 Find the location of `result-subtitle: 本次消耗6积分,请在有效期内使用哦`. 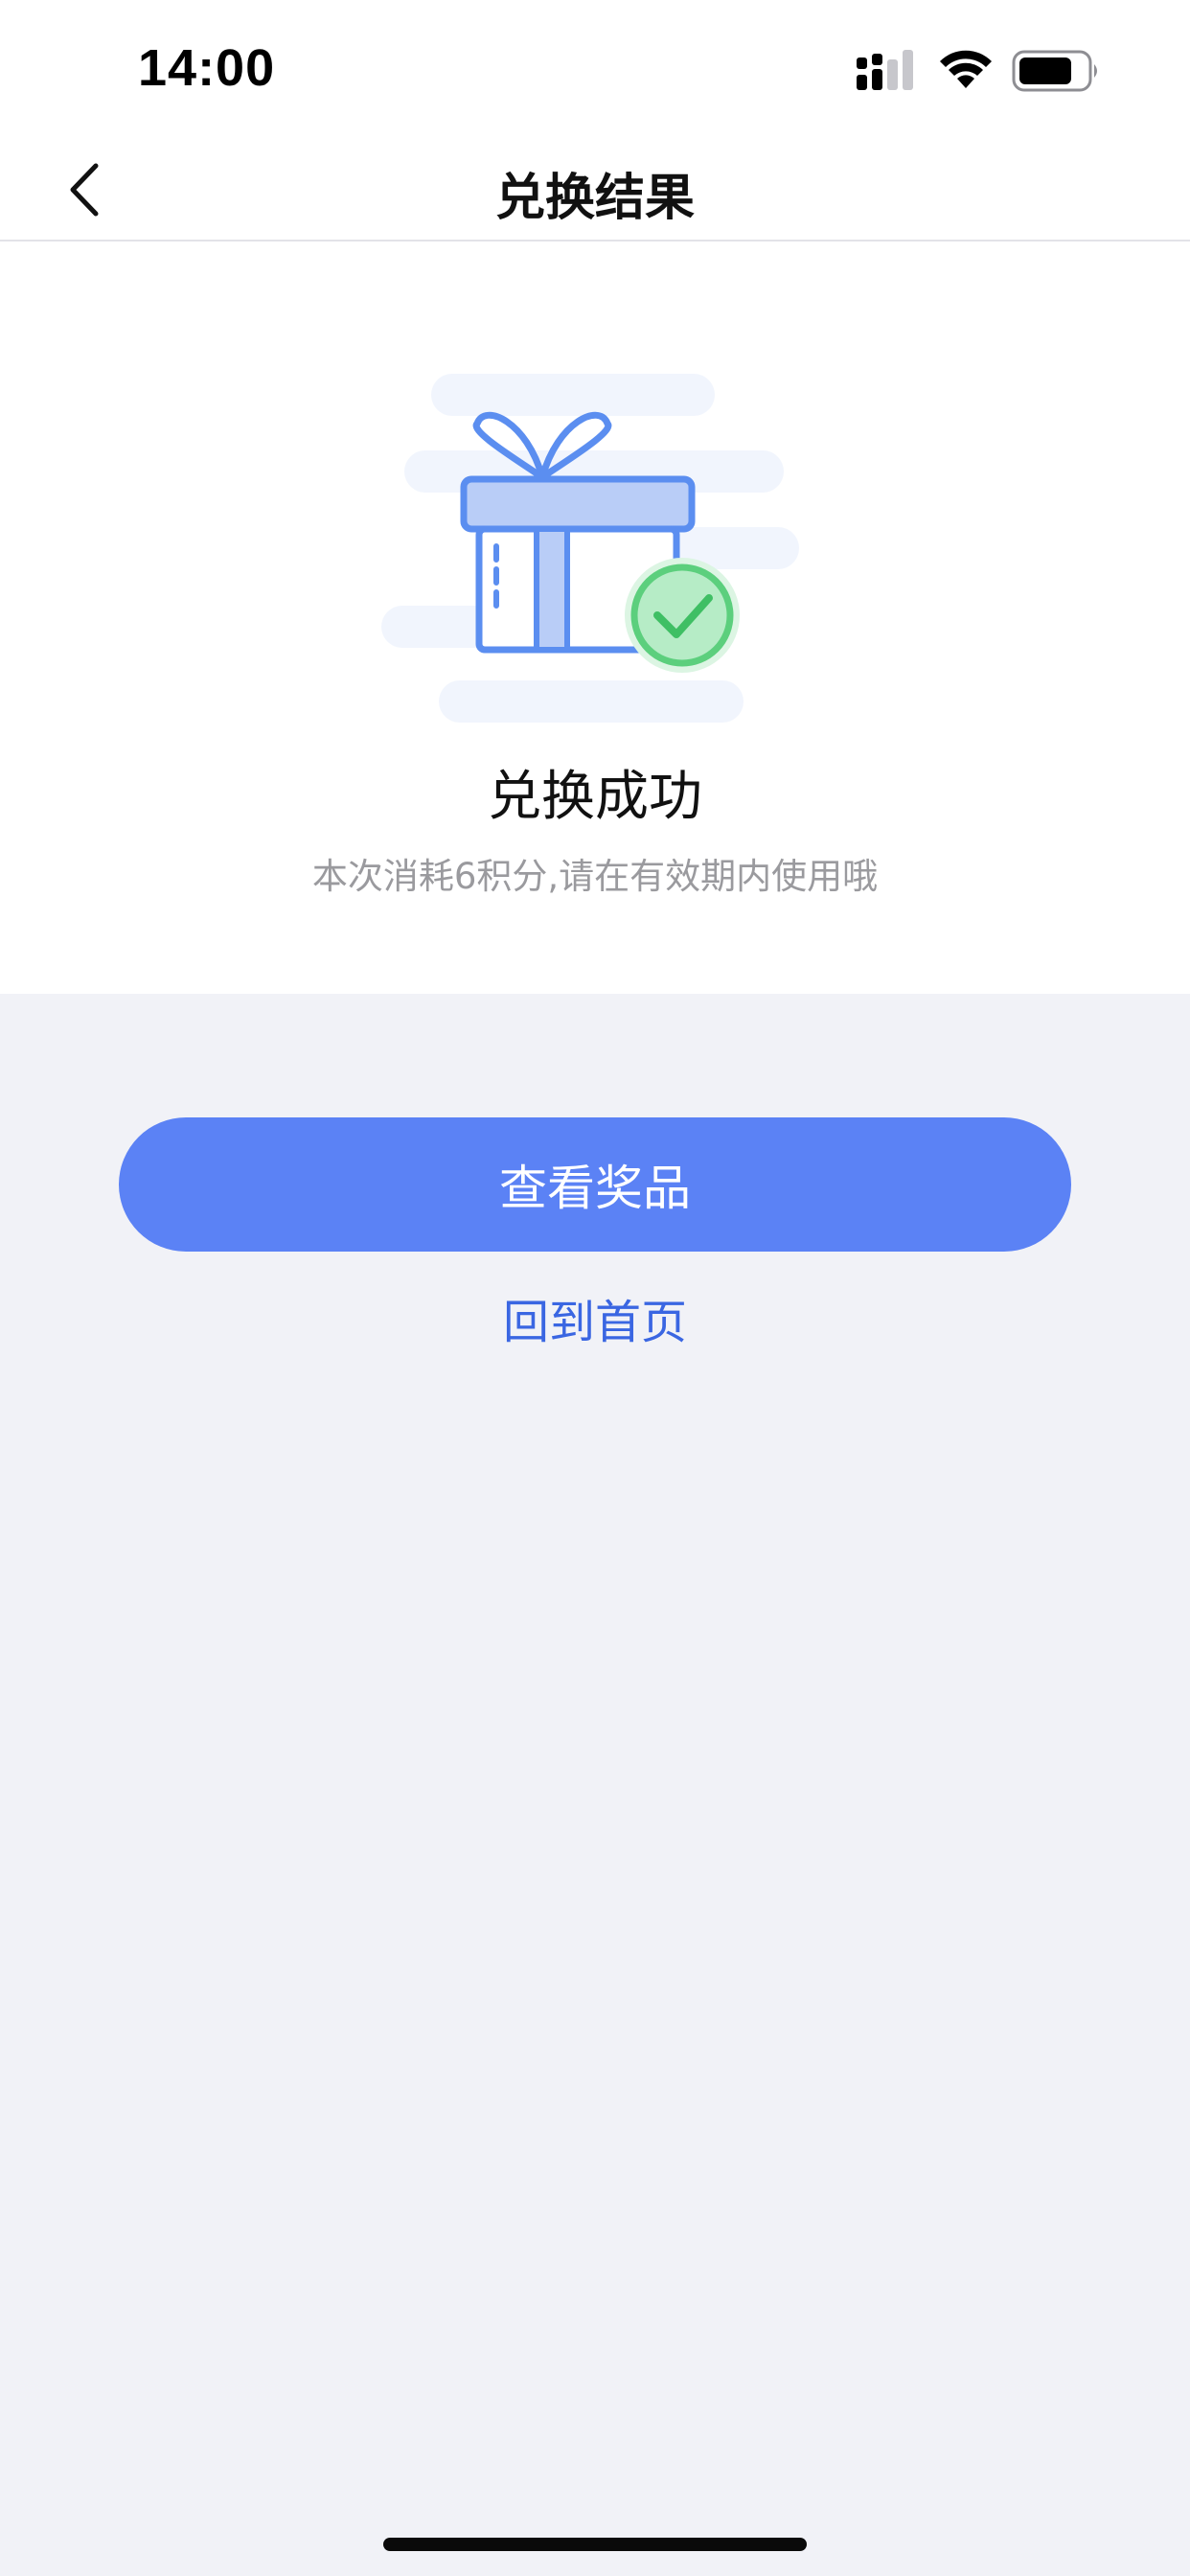

result-subtitle: 本次消耗6积分,请在有效期内使用哦 is located at coordinates (595, 876).